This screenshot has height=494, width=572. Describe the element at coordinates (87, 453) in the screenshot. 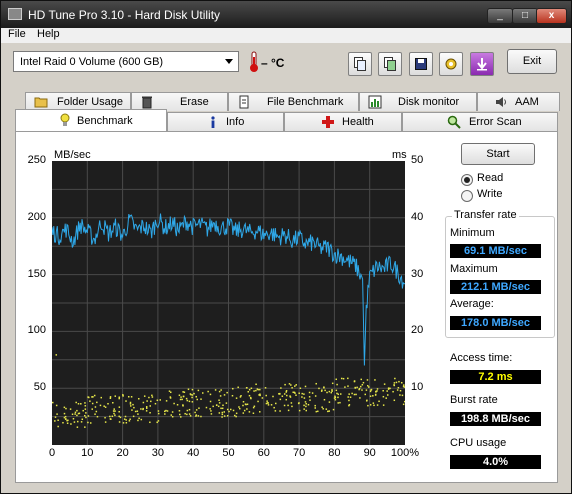

I see `x-tick-label: 10` at that location.